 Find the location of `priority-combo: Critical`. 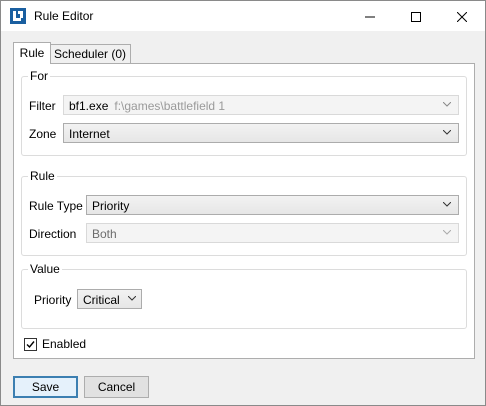

priority-combo: Critical is located at coordinates (109, 299).